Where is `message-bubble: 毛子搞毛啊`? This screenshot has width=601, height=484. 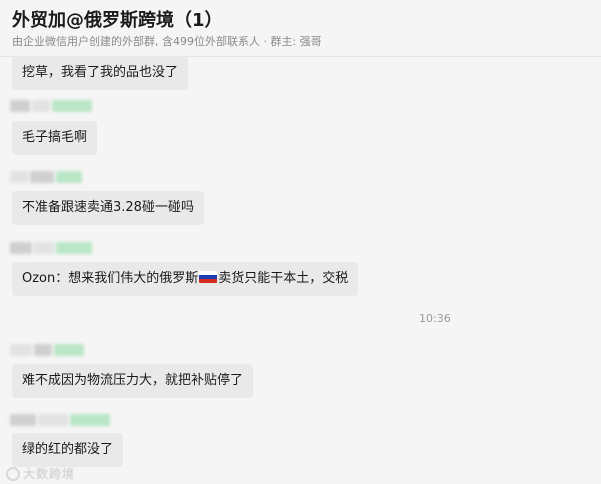 message-bubble: 毛子搞毛啊 is located at coordinates (55, 138).